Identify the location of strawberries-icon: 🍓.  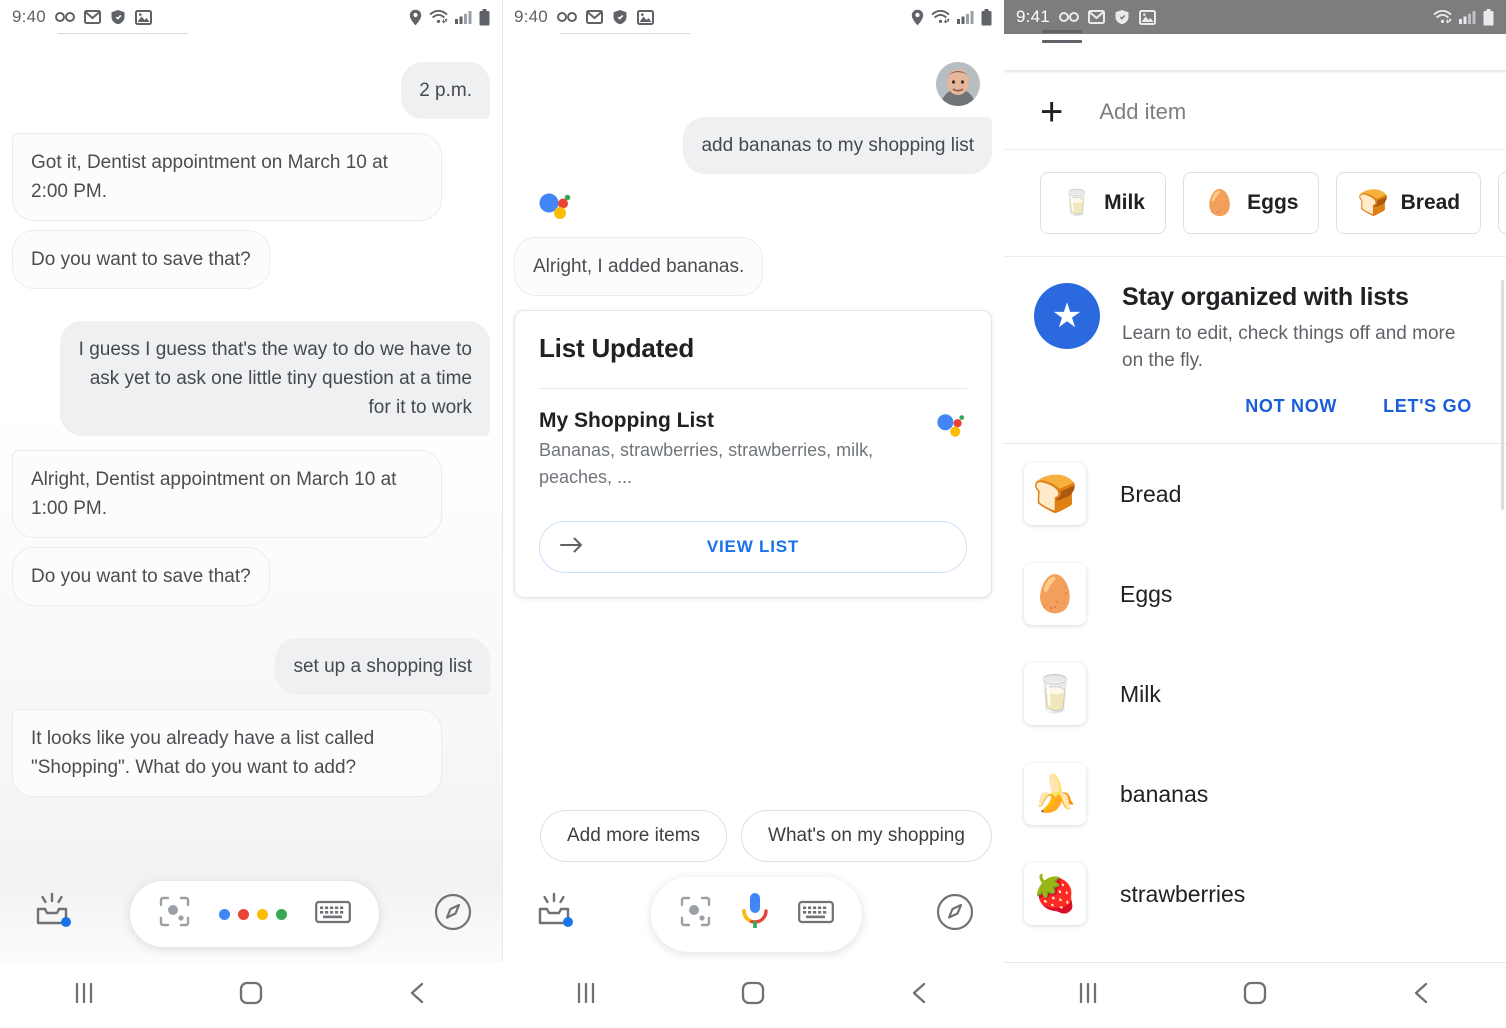
(1055, 894).